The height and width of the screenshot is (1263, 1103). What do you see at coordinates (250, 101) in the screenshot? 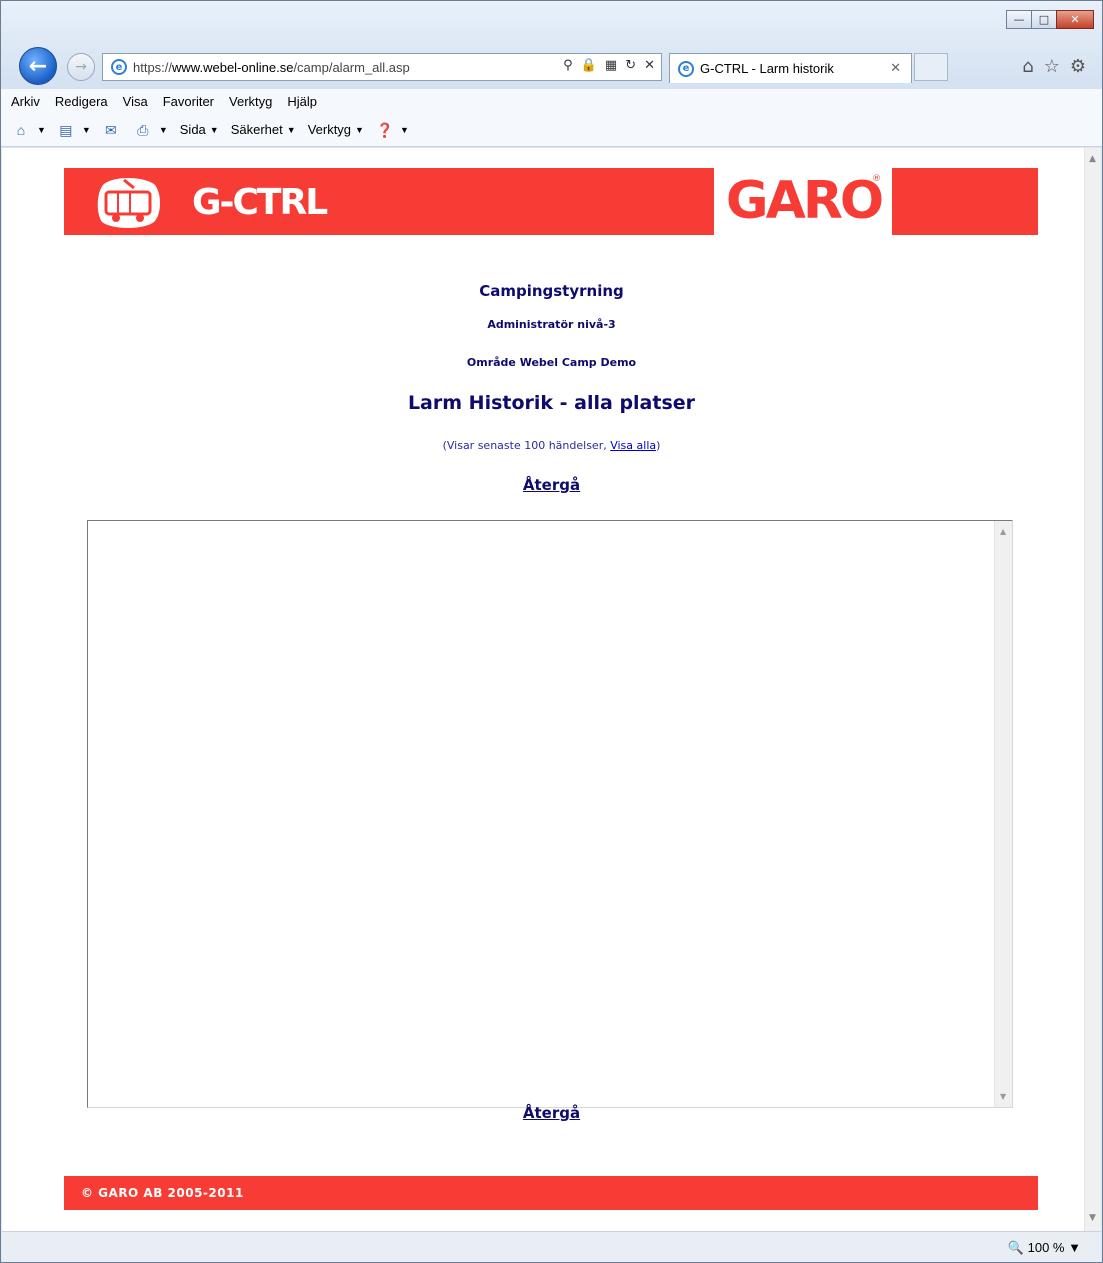
I see `menu-verktyg: Verktyg` at bounding box center [250, 101].